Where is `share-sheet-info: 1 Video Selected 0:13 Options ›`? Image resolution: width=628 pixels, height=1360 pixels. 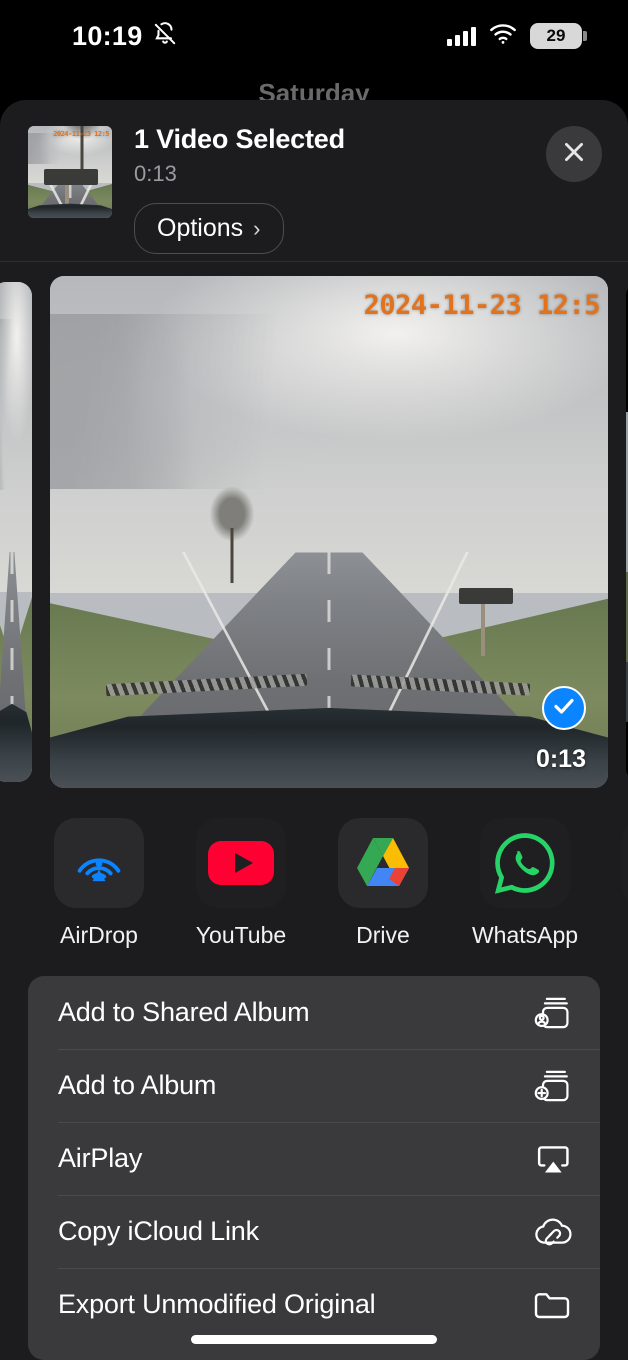 share-sheet-info: 1 Video Selected 0:13 Options › is located at coordinates (368, 188).